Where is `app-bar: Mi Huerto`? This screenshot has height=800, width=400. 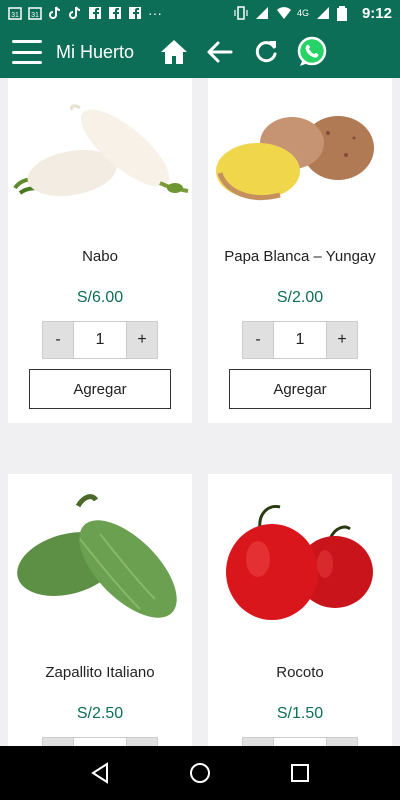 app-bar: Mi Huerto is located at coordinates (200, 52).